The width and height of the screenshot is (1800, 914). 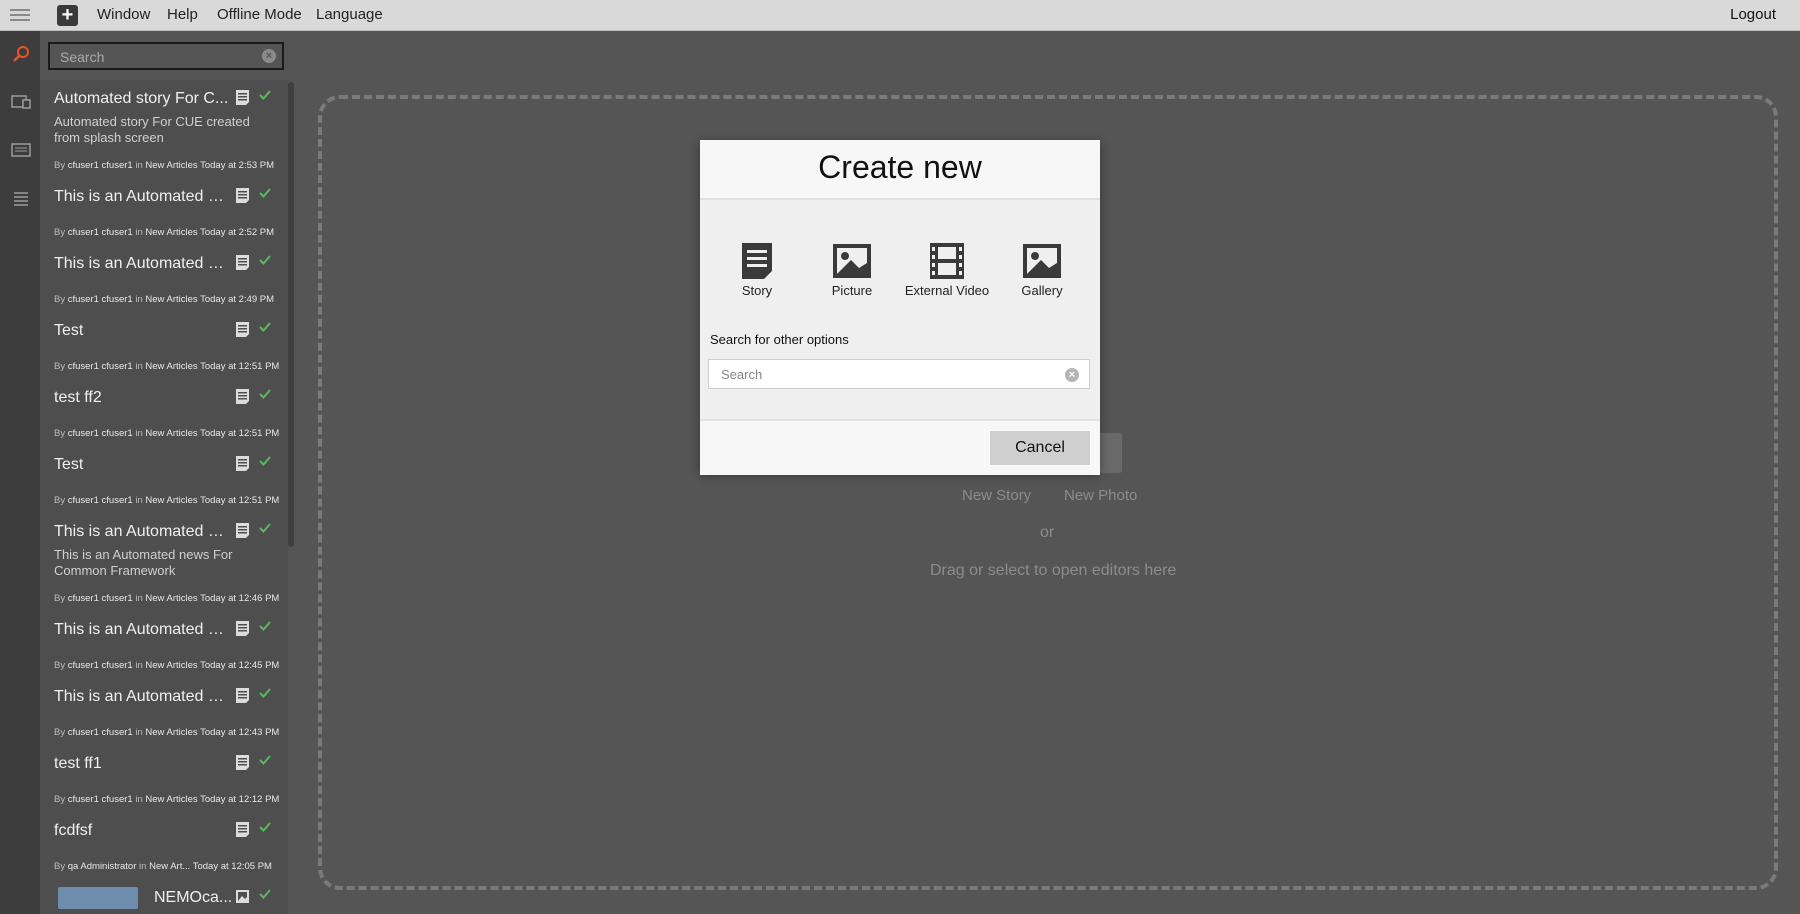 I want to click on list-icon, so click(x=21, y=198).